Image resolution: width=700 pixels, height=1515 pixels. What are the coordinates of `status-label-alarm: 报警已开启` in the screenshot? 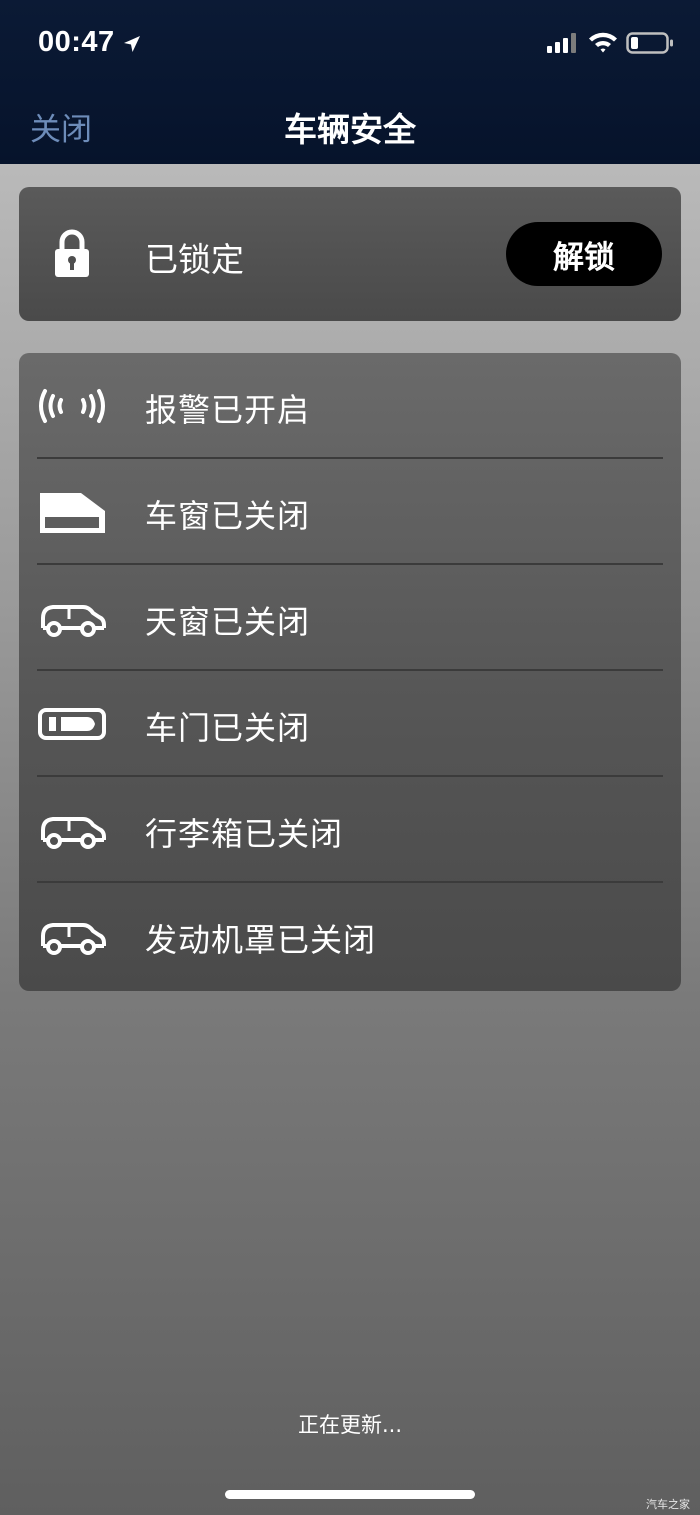 It's located at (228, 410).